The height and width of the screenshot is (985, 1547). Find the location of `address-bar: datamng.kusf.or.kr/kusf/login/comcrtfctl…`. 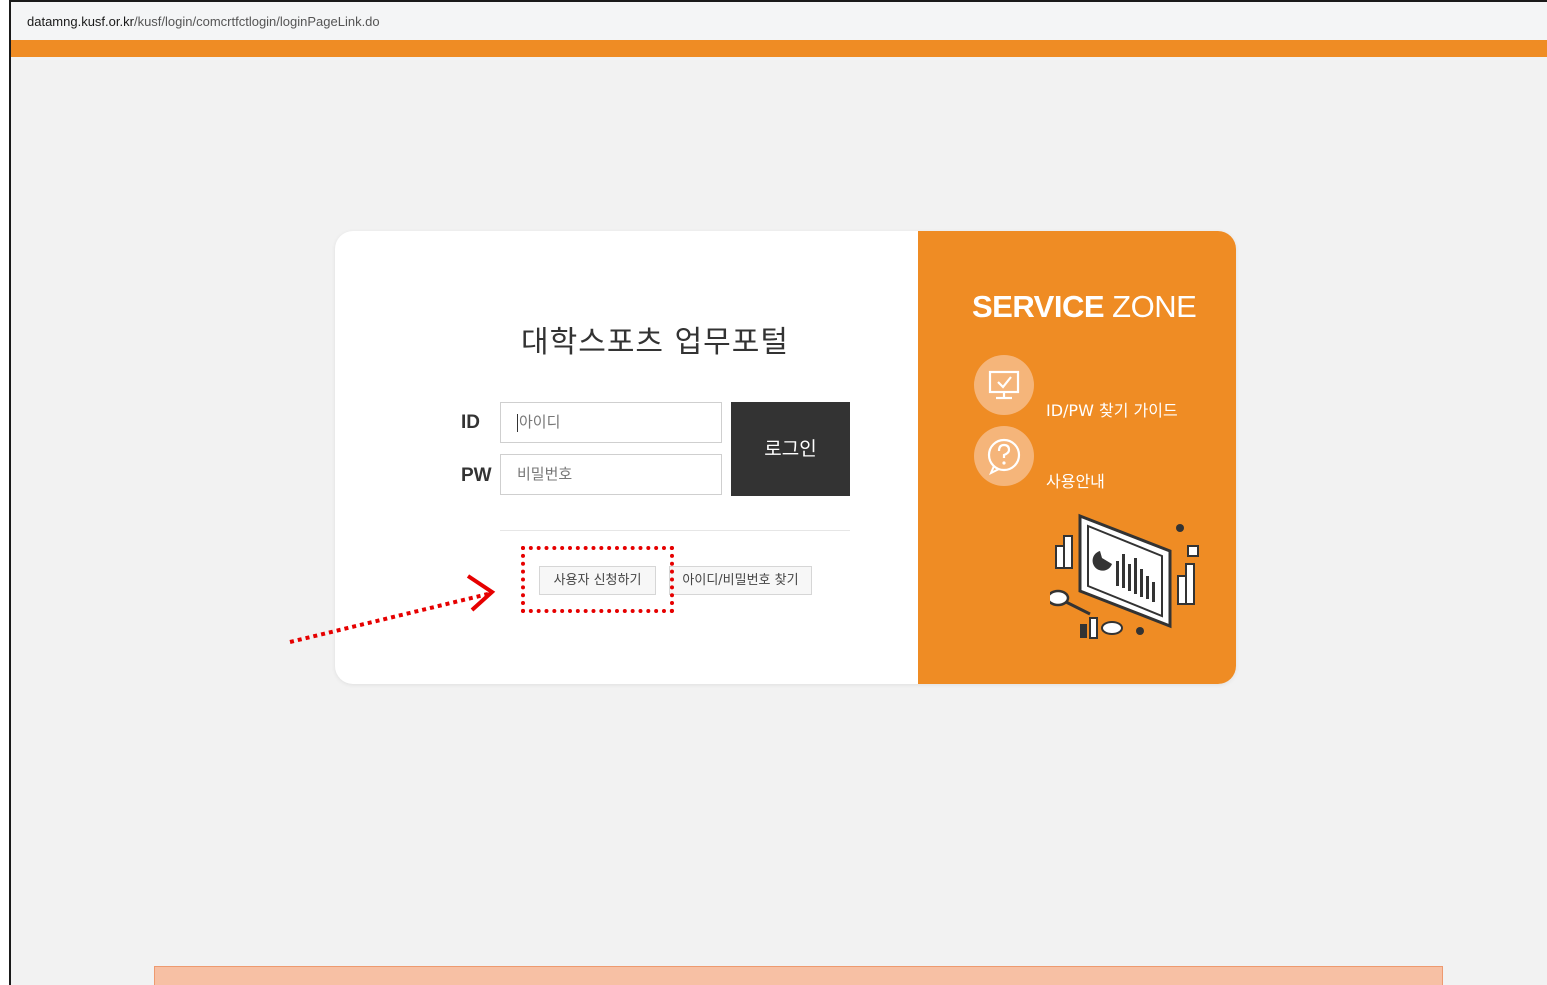

address-bar: datamng.kusf.or.kr/kusf/login/comcrtfctl… is located at coordinates (779, 21).